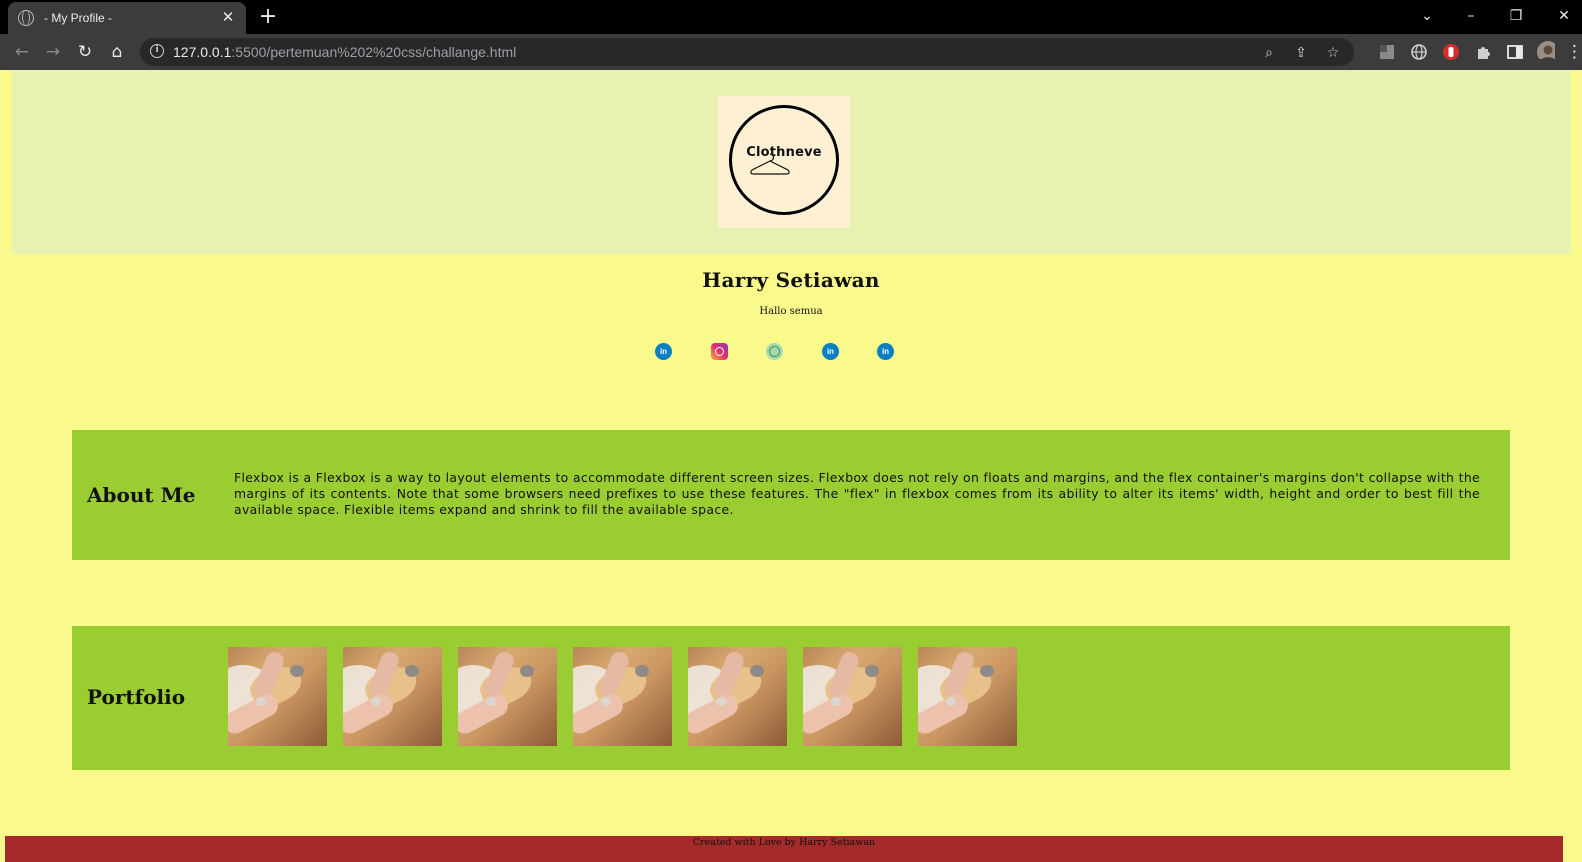 This screenshot has height=862, width=1582. What do you see at coordinates (1269, 53) in the screenshot?
I see `zoom-icon: ⌕` at bounding box center [1269, 53].